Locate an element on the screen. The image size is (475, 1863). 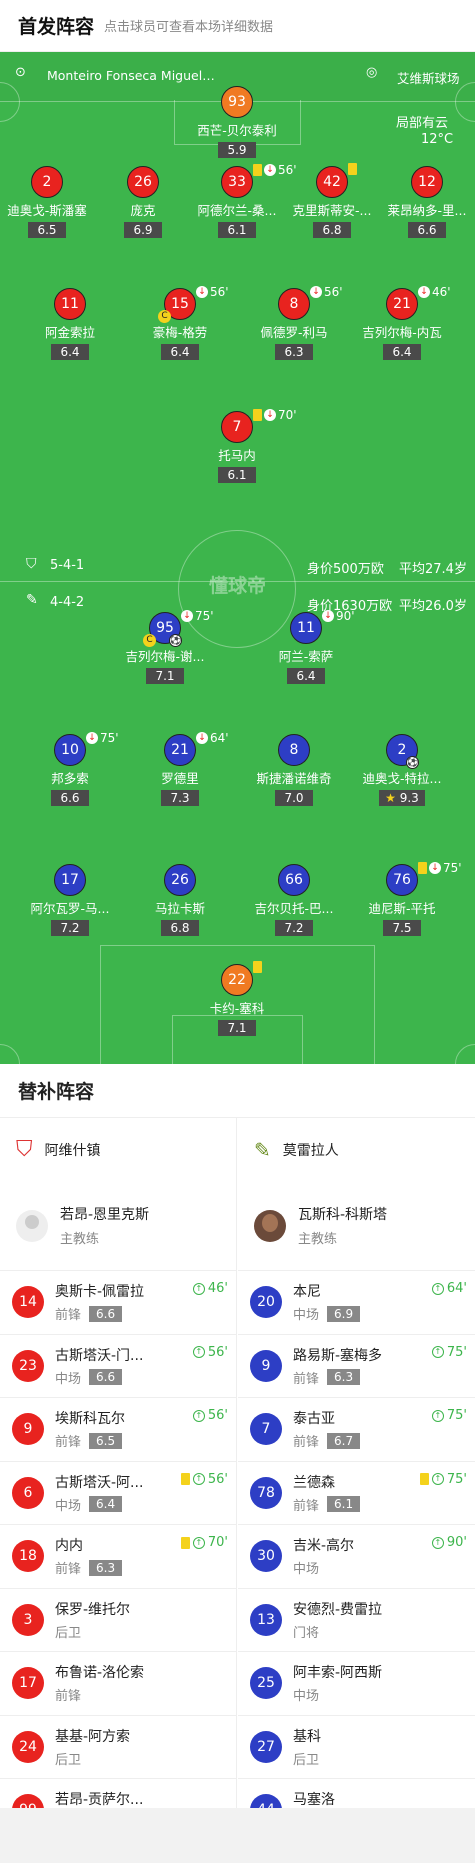
home-player: 15 C ↓ 56' 豪梅-格劳 6.4 is located at coordinates (180, 322).